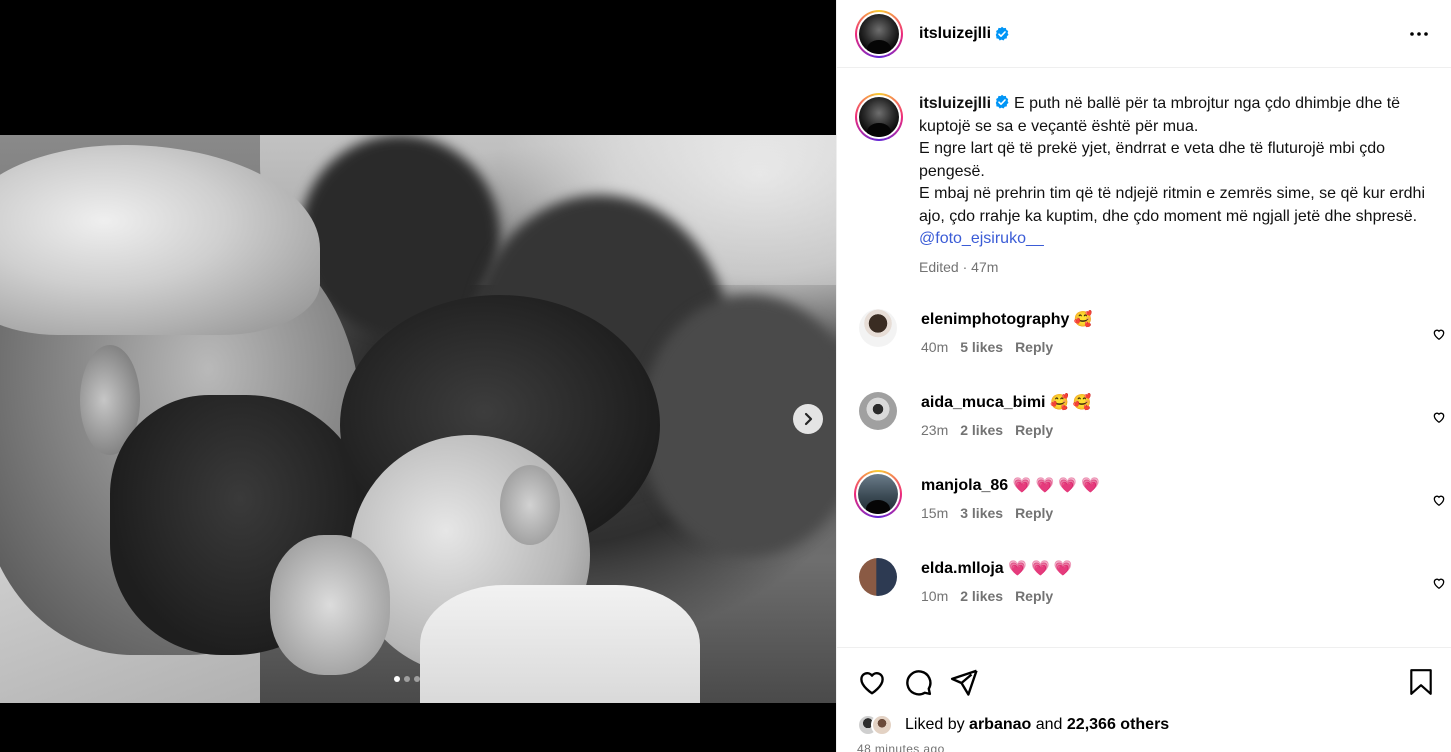  What do you see at coordinates (935, 429) in the screenshot?
I see `comment-time: 23m` at bounding box center [935, 429].